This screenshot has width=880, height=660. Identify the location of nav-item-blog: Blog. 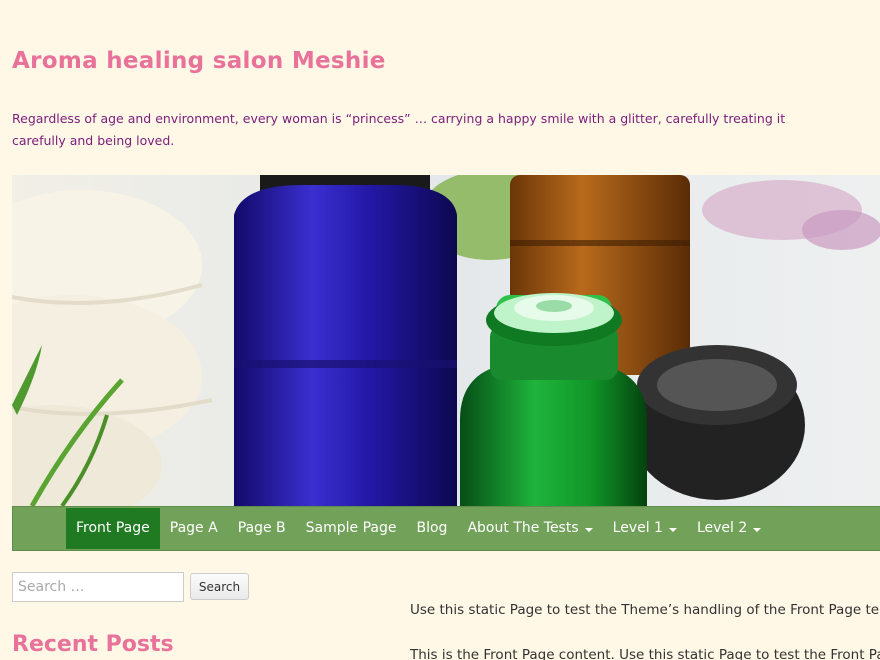
(431, 528).